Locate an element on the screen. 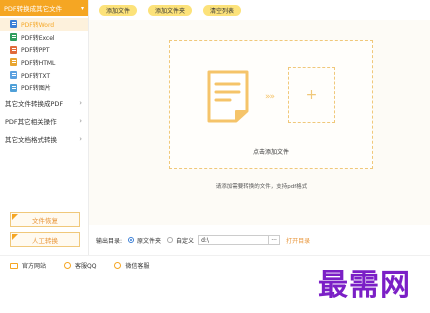 This screenshot has height=313, width=430. add-file-button: 添加文件 is located at coordinates (118, 10).